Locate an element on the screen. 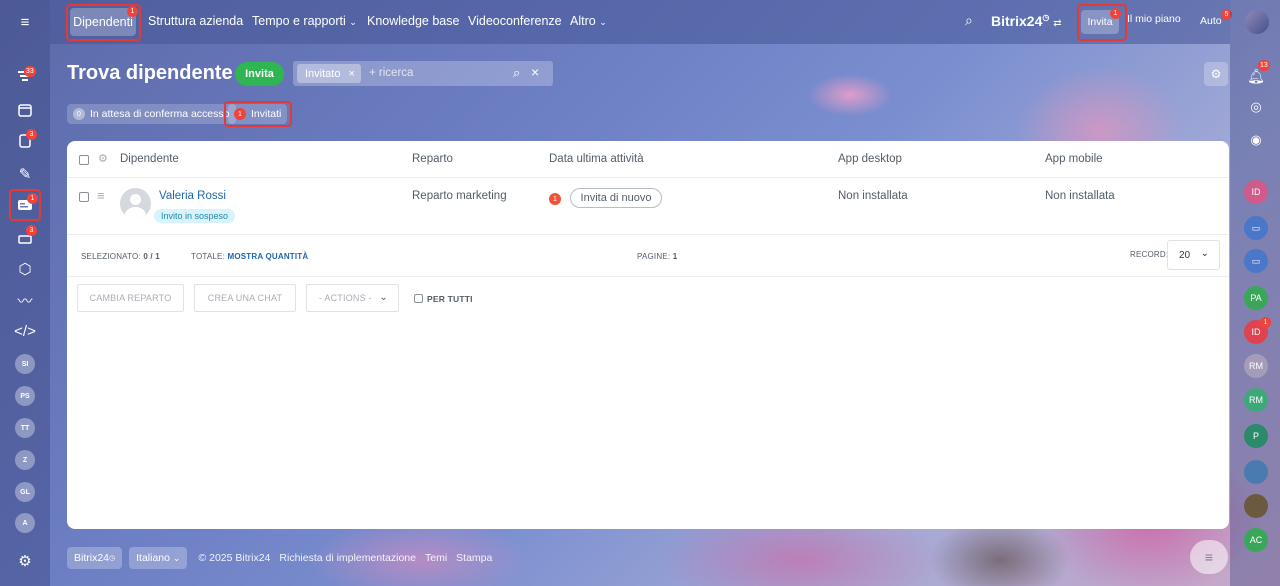 The height and width of the screenshot is (586, 1280). rail-camera-icon: ▭ is located at coordinates (1256, 261).